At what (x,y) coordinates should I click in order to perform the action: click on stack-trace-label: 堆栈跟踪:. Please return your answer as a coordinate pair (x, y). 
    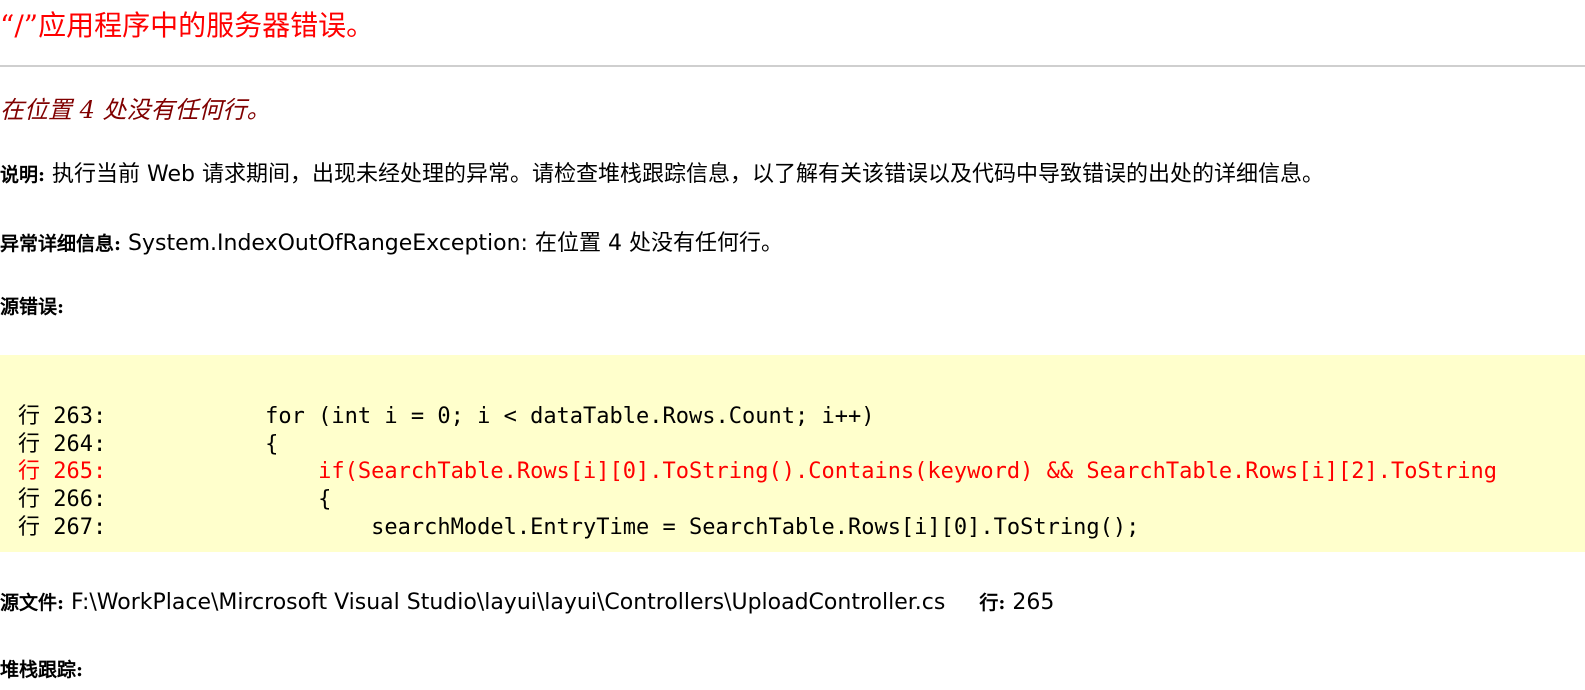
    Looking at the image, I should click on (42, 670).